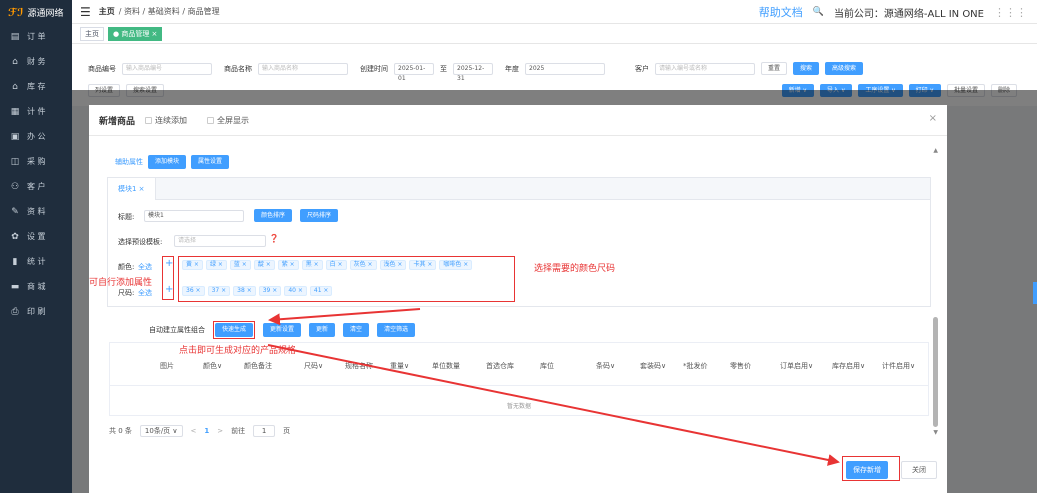 This screenshot has width=1037, height=493. Describe the element at coordinates (705, 68) in the screenshot. I see `customer-input: 请输入编号或名称` at that location.